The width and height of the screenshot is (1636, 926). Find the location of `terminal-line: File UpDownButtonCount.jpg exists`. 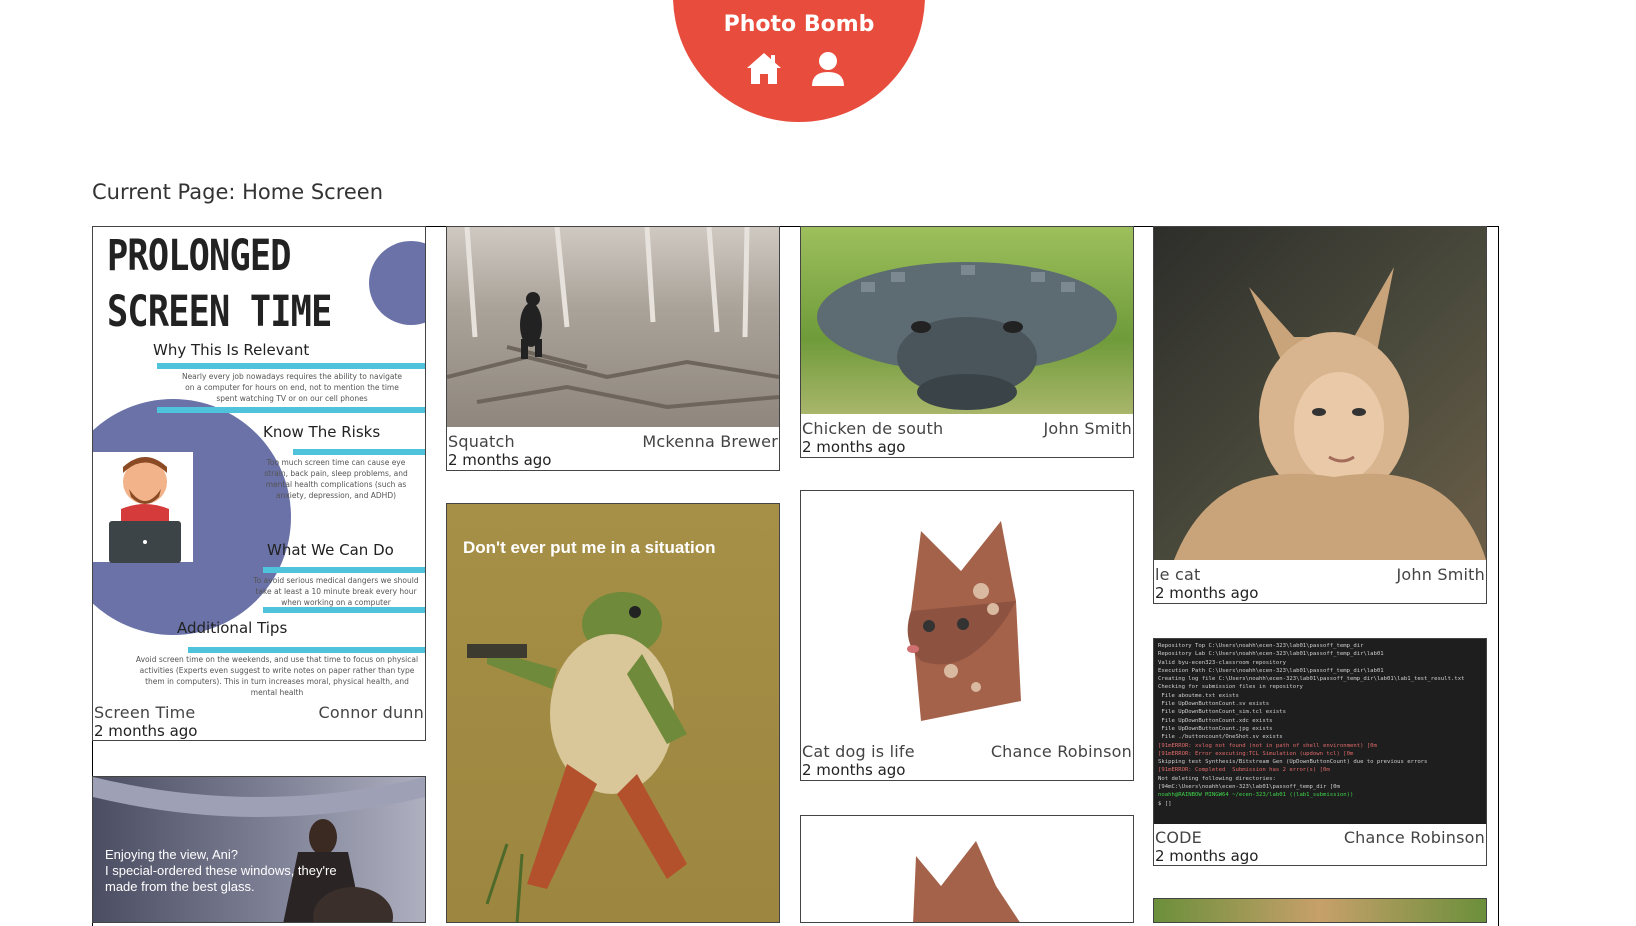

terminal-line: File UpDownButtonCount.jpg exists is located at coordinates (1215, 728).